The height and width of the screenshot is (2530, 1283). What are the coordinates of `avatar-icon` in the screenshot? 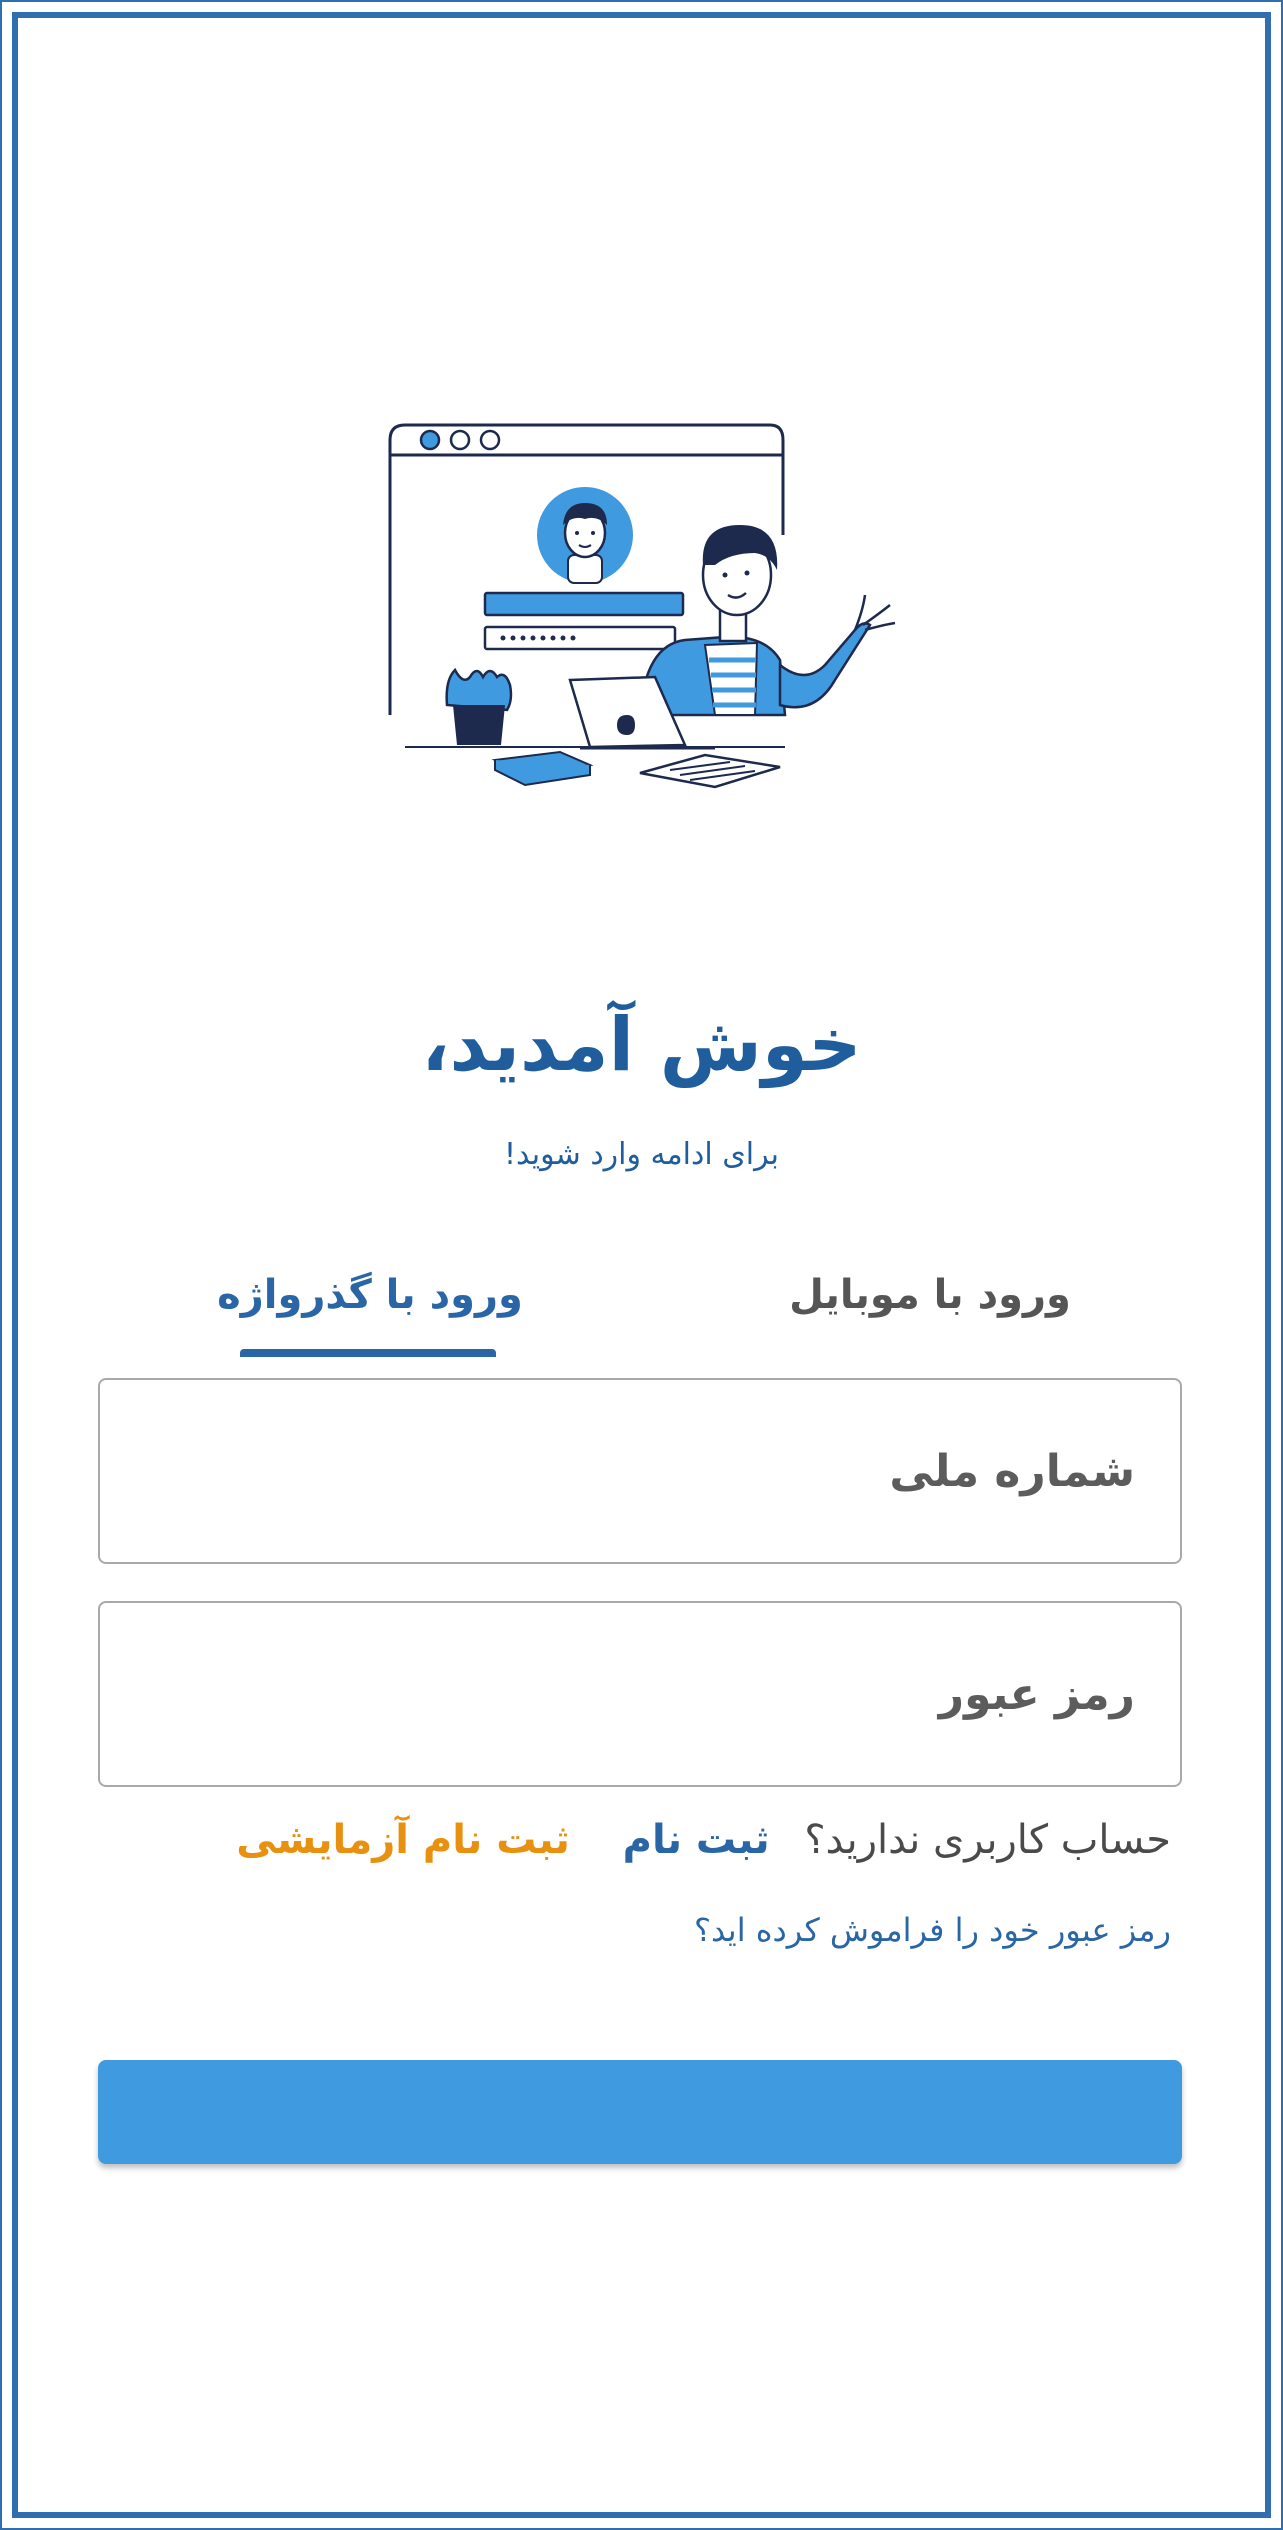 It's located at (585, 535).